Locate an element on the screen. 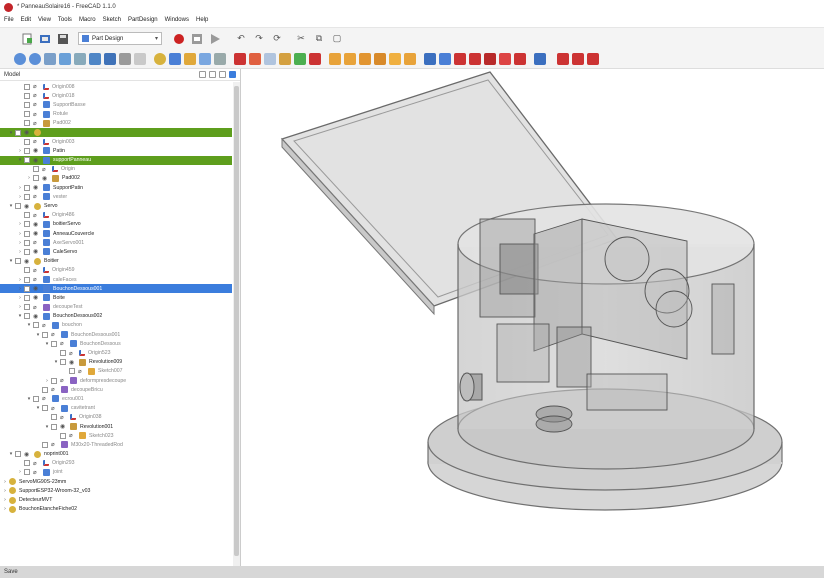  close-panel-icon is located at coordinates (232, 74).